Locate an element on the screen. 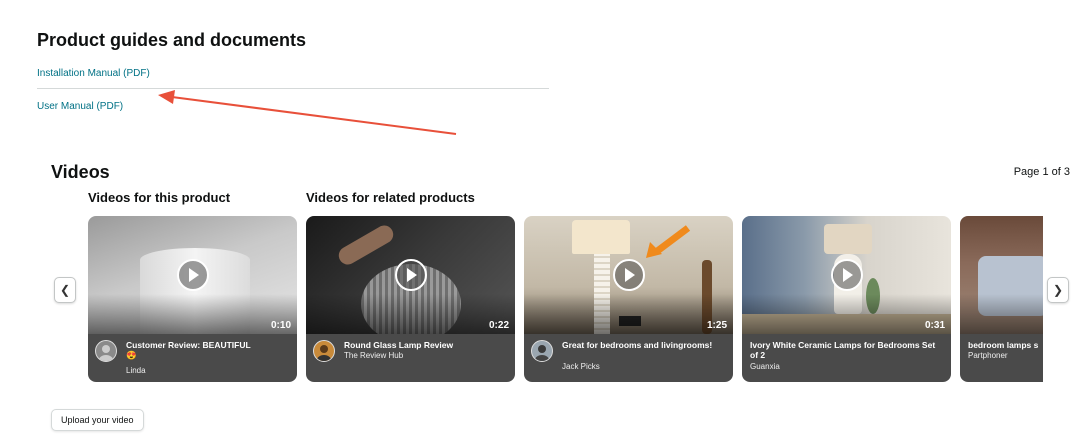 This screenshot has width=1080, height=446. videos-title: Videos is located at coordinates (80, 172).